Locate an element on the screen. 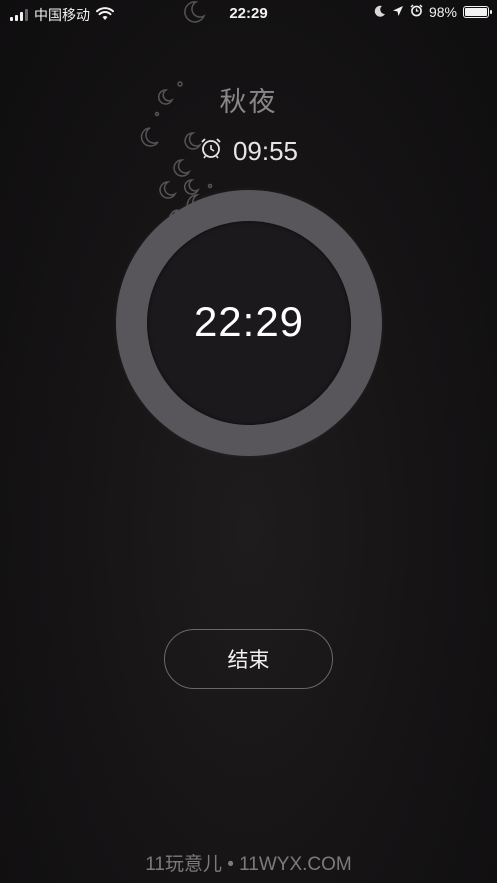  status-bar: 中国移动 22:29 98% is located at coordinates (248, 13).